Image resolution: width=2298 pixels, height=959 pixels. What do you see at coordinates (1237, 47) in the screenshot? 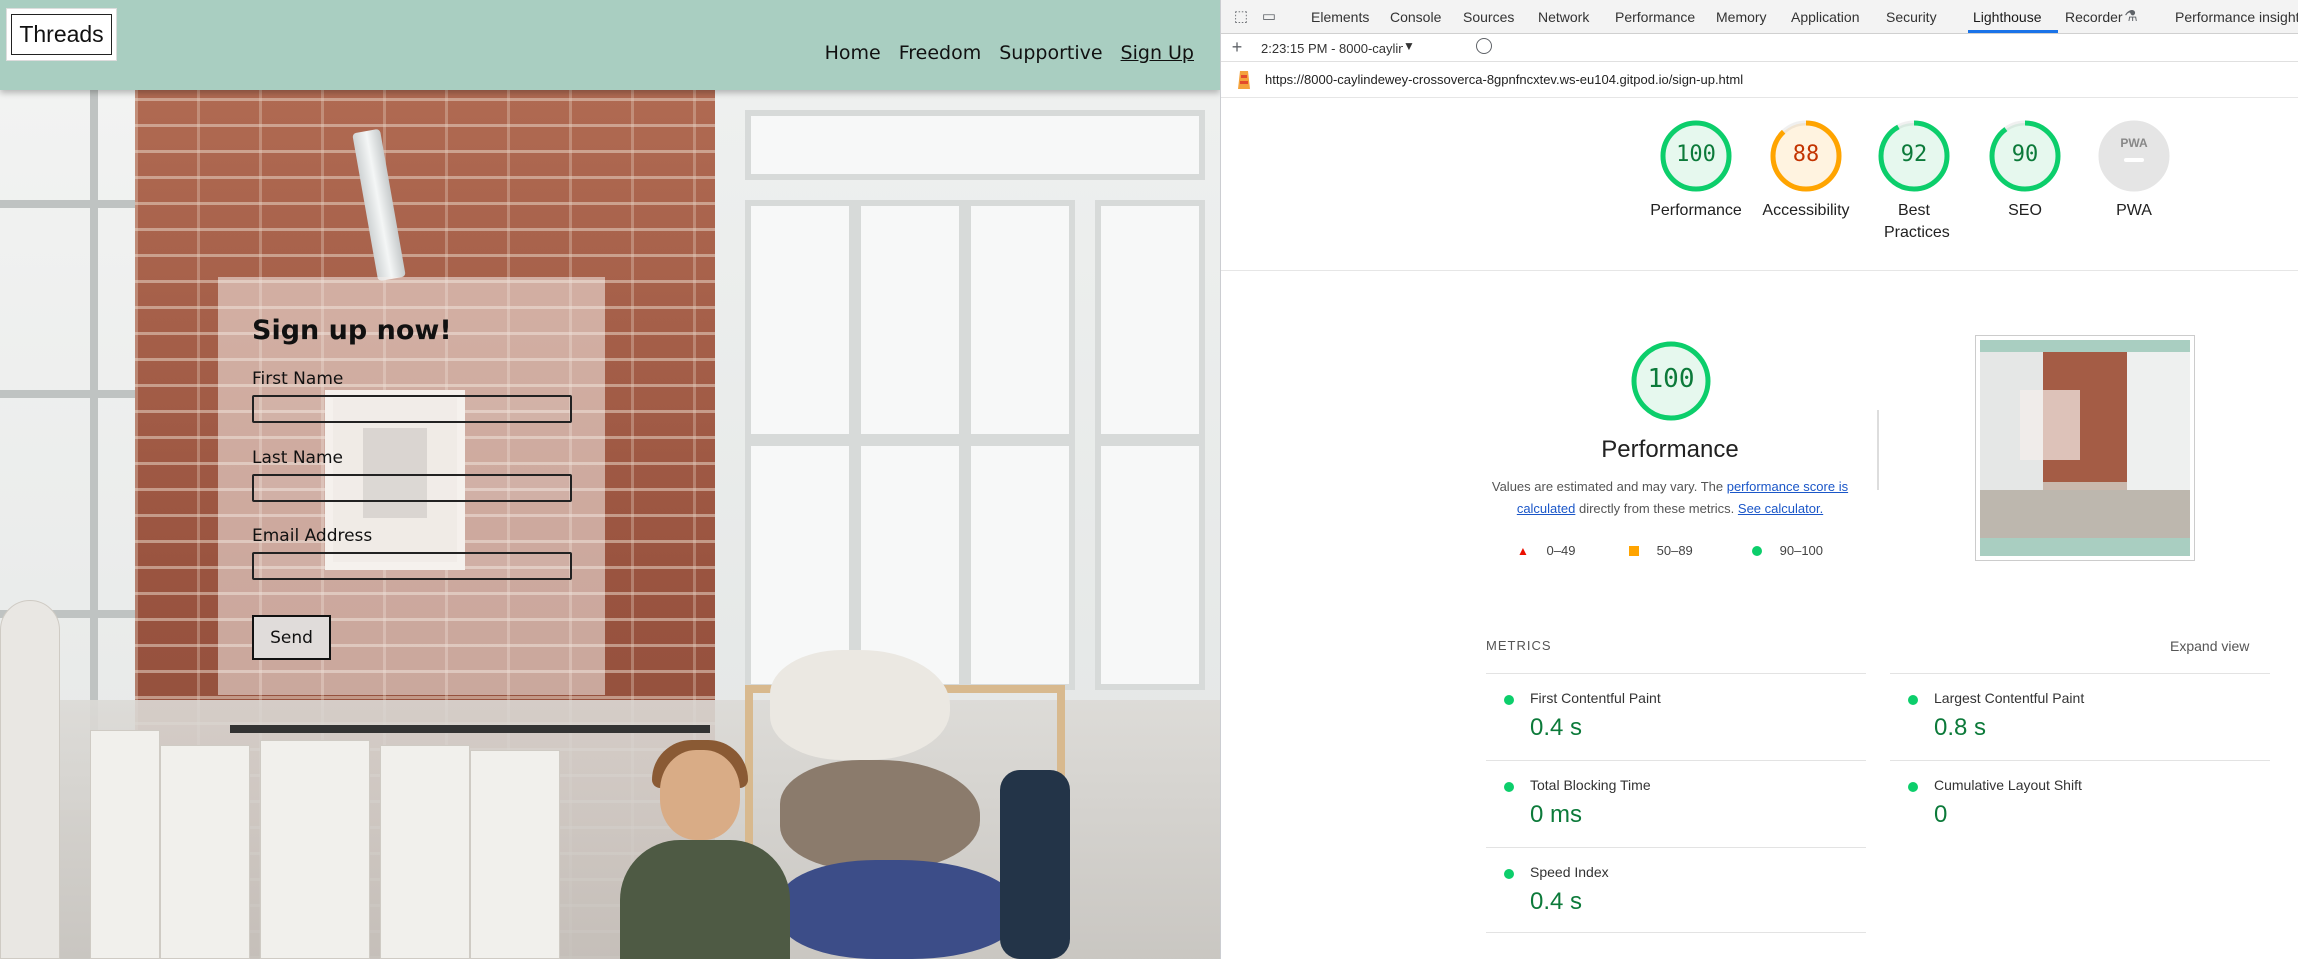
I see `plus-icon: +` at bounding box center [1237, 47].